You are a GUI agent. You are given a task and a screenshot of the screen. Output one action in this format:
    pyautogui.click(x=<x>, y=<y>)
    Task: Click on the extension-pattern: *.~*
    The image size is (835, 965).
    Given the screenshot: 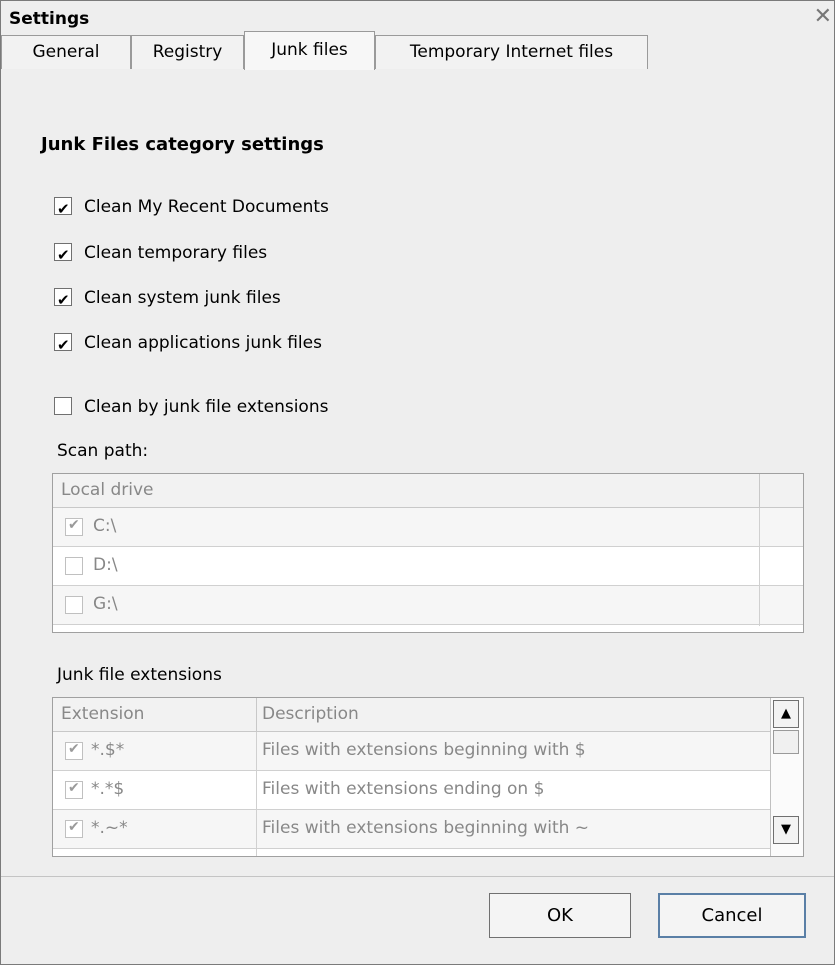 What is the action you would take?
    pyautogui.click(x=109, y=828)
    